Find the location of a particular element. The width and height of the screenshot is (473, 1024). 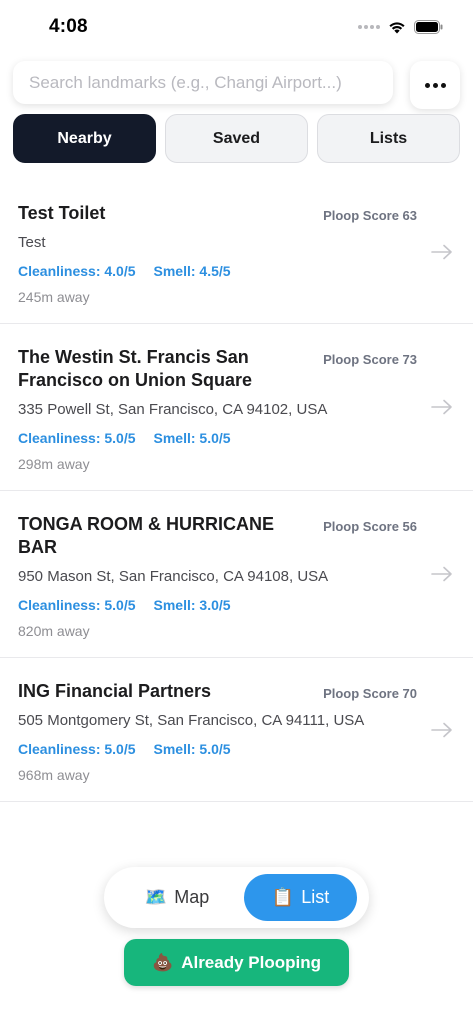

place-name: ING Financial Partners is located at coordinates (115, 691).